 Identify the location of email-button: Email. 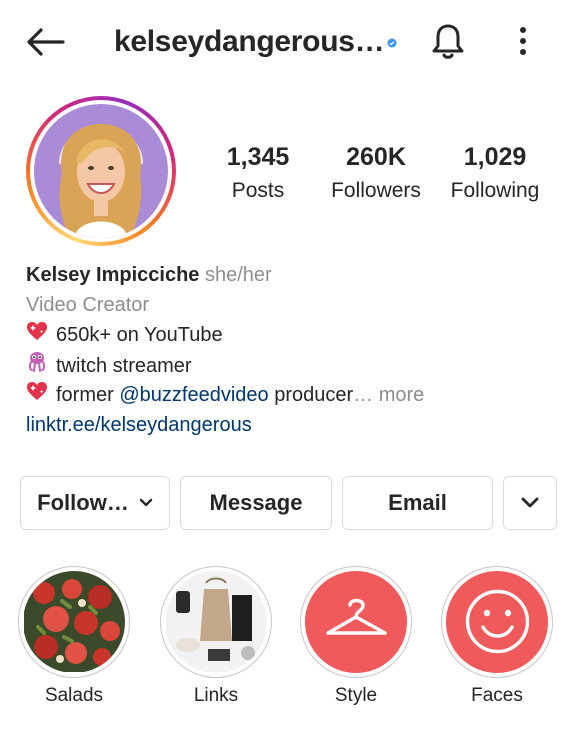
(417, 503).